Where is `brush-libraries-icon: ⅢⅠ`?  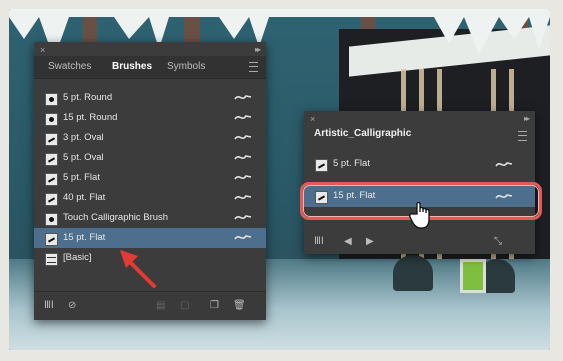
brush-libraries-icon: ⅢⅠ is located at coordinates (49, 305).